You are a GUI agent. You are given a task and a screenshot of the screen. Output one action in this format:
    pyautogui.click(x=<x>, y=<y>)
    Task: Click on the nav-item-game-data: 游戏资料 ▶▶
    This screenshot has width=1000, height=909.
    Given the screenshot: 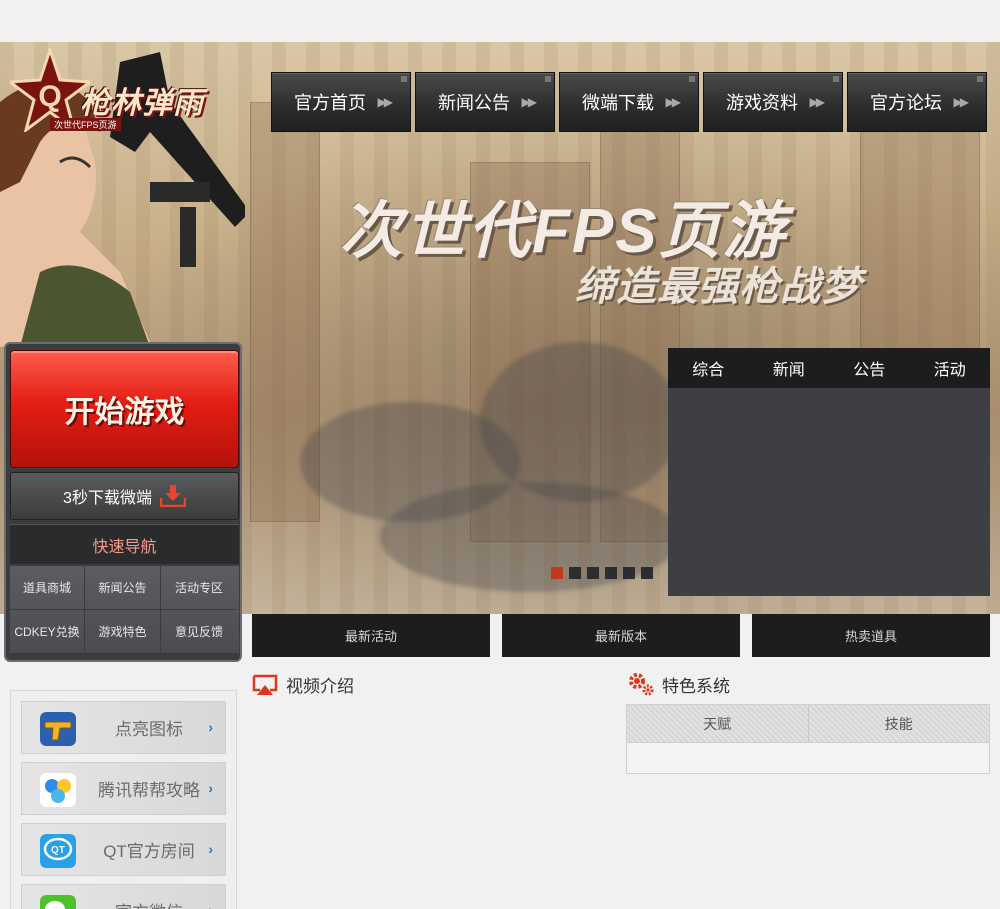 What is the action you would take?
    pyautogui.click(x=773, y=102)
    